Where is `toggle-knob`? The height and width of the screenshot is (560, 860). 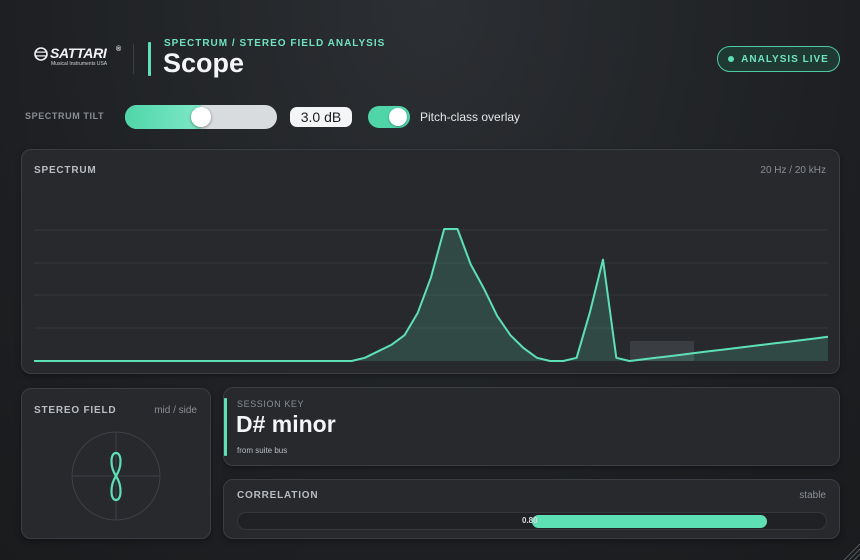 toggle-knob is located at coordinates (398, 117).